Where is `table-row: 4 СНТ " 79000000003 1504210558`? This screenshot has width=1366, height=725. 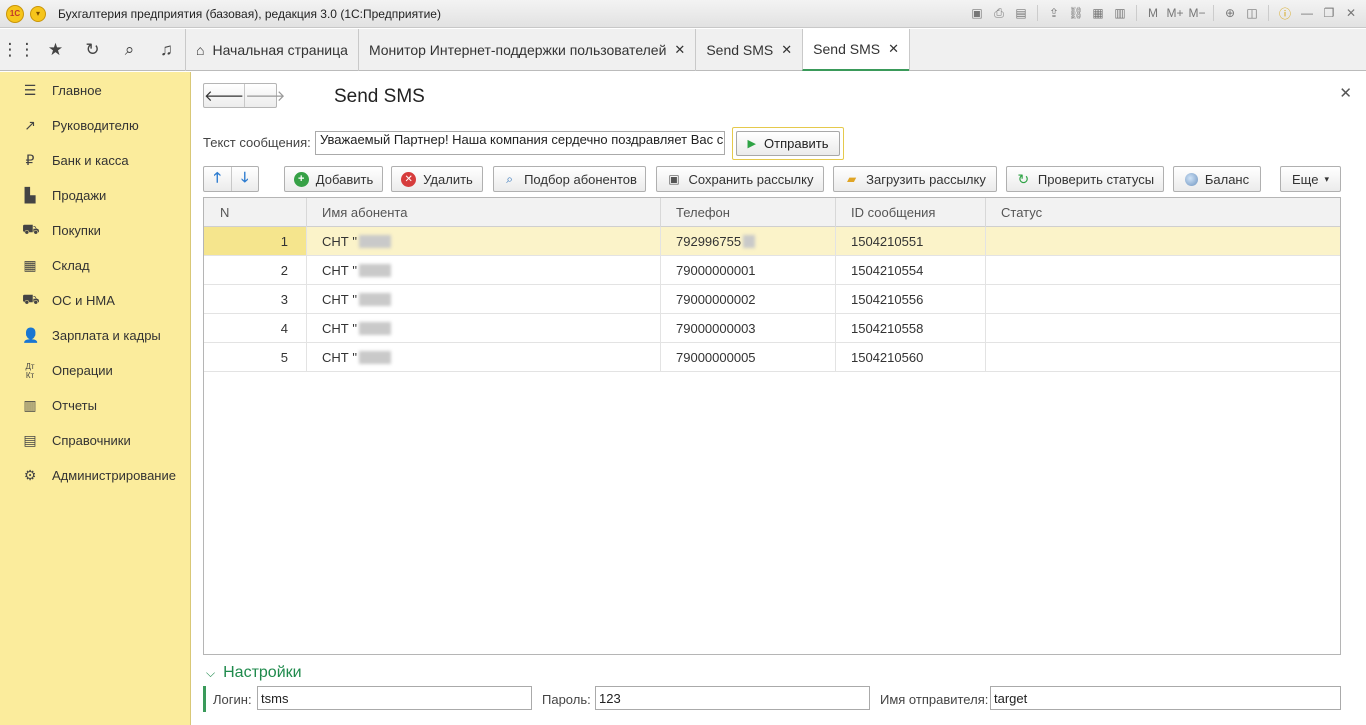
table-row: 4 СНТ " 79000000003 1504210558 is located at coordinates (772, 328).